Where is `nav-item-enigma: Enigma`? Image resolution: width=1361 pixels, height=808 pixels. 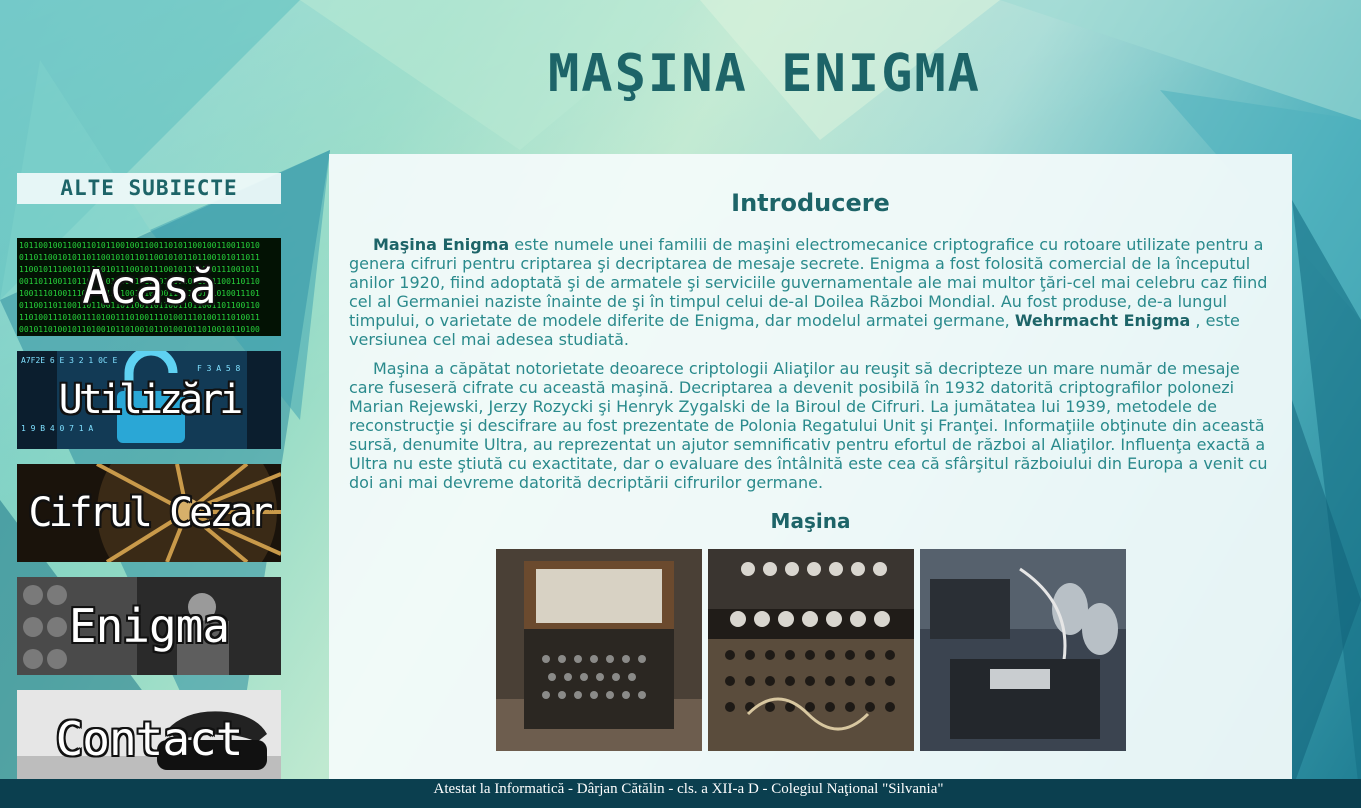
nav-item-enigma: Enigma is located at coordinates (149, 626).